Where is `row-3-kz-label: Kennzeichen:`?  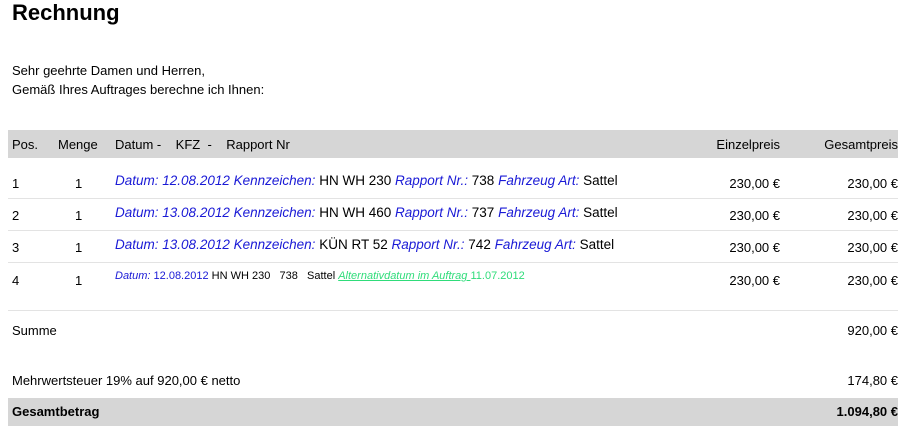 row-3-kz-label: Kennzeichen: is located at coordinates (274, 244).